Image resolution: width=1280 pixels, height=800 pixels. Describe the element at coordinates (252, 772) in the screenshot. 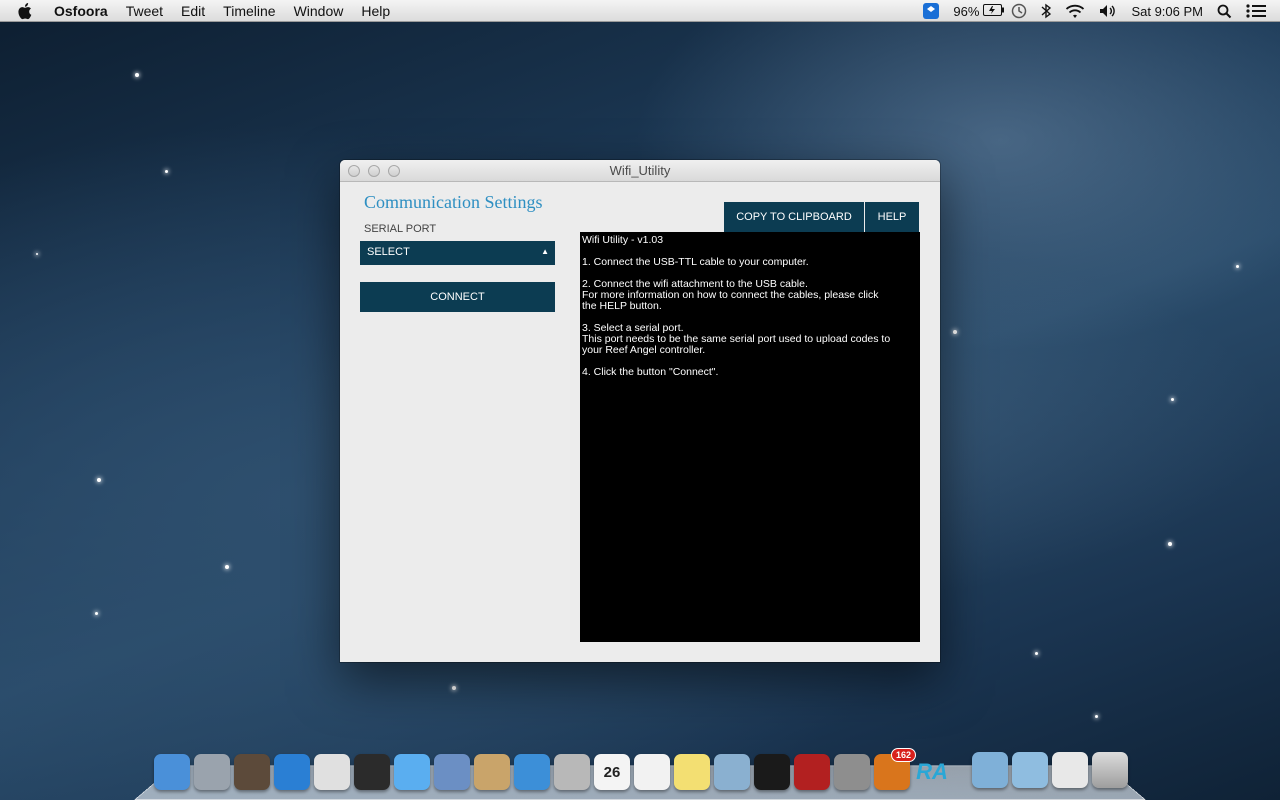

I see `photo-booth-icon` at that location.